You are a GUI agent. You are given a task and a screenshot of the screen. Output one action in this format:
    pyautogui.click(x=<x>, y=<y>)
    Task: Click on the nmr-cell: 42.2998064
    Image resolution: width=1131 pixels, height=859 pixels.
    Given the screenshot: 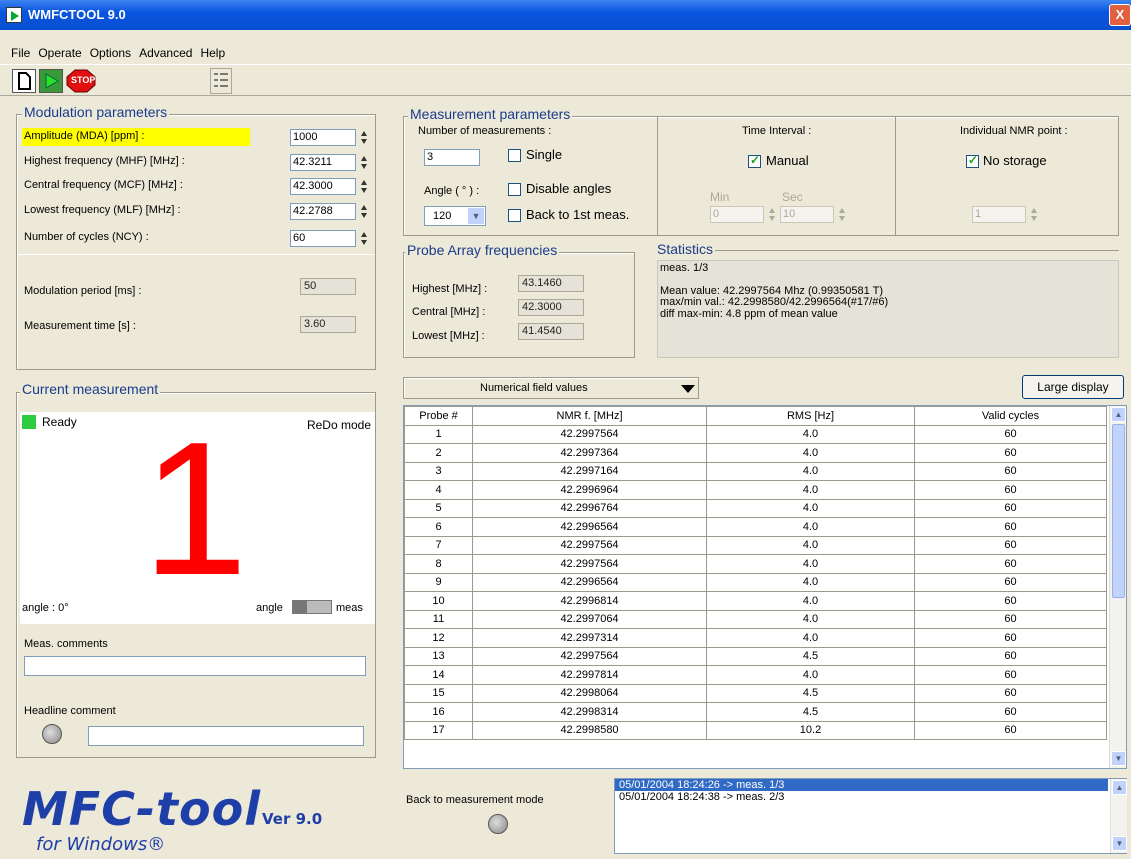 What is the action you would take?
    pyautogui.click(x=589, y=693)
    